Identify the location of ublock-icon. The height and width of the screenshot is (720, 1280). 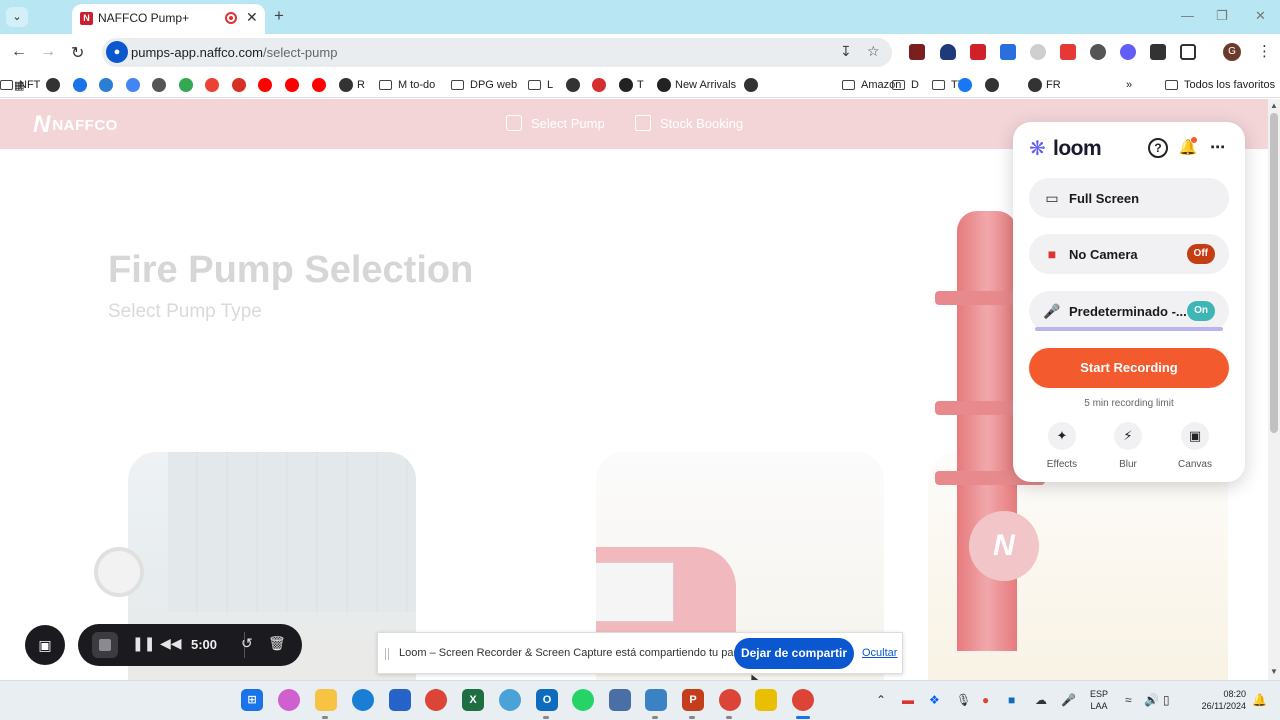
(978, 52).